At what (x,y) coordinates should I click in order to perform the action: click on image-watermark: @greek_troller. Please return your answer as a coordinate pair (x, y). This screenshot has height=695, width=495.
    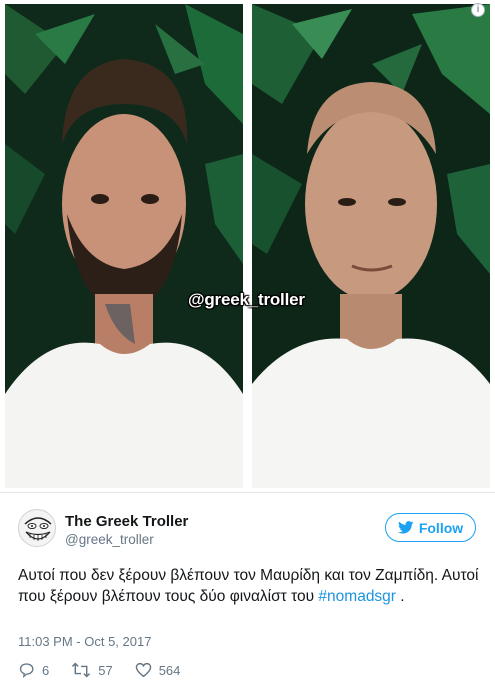
    Looking at the image, I should click on (246, 299).